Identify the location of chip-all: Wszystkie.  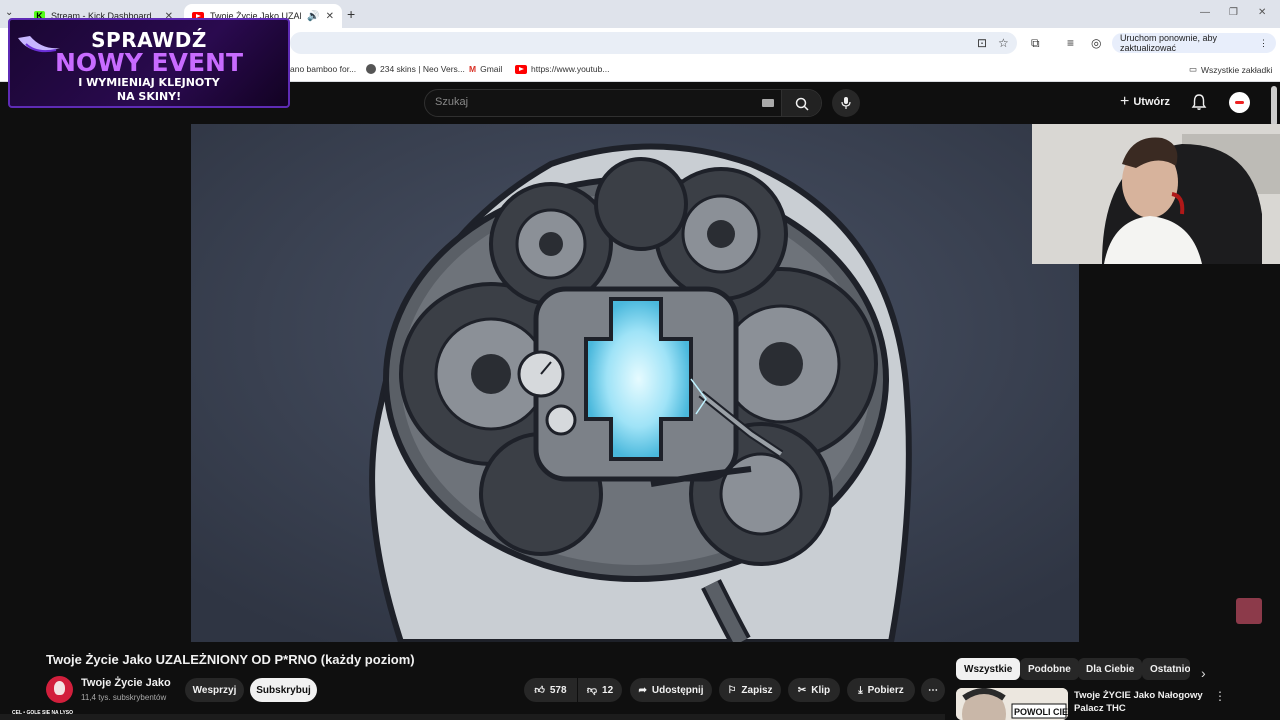
(988, 669).